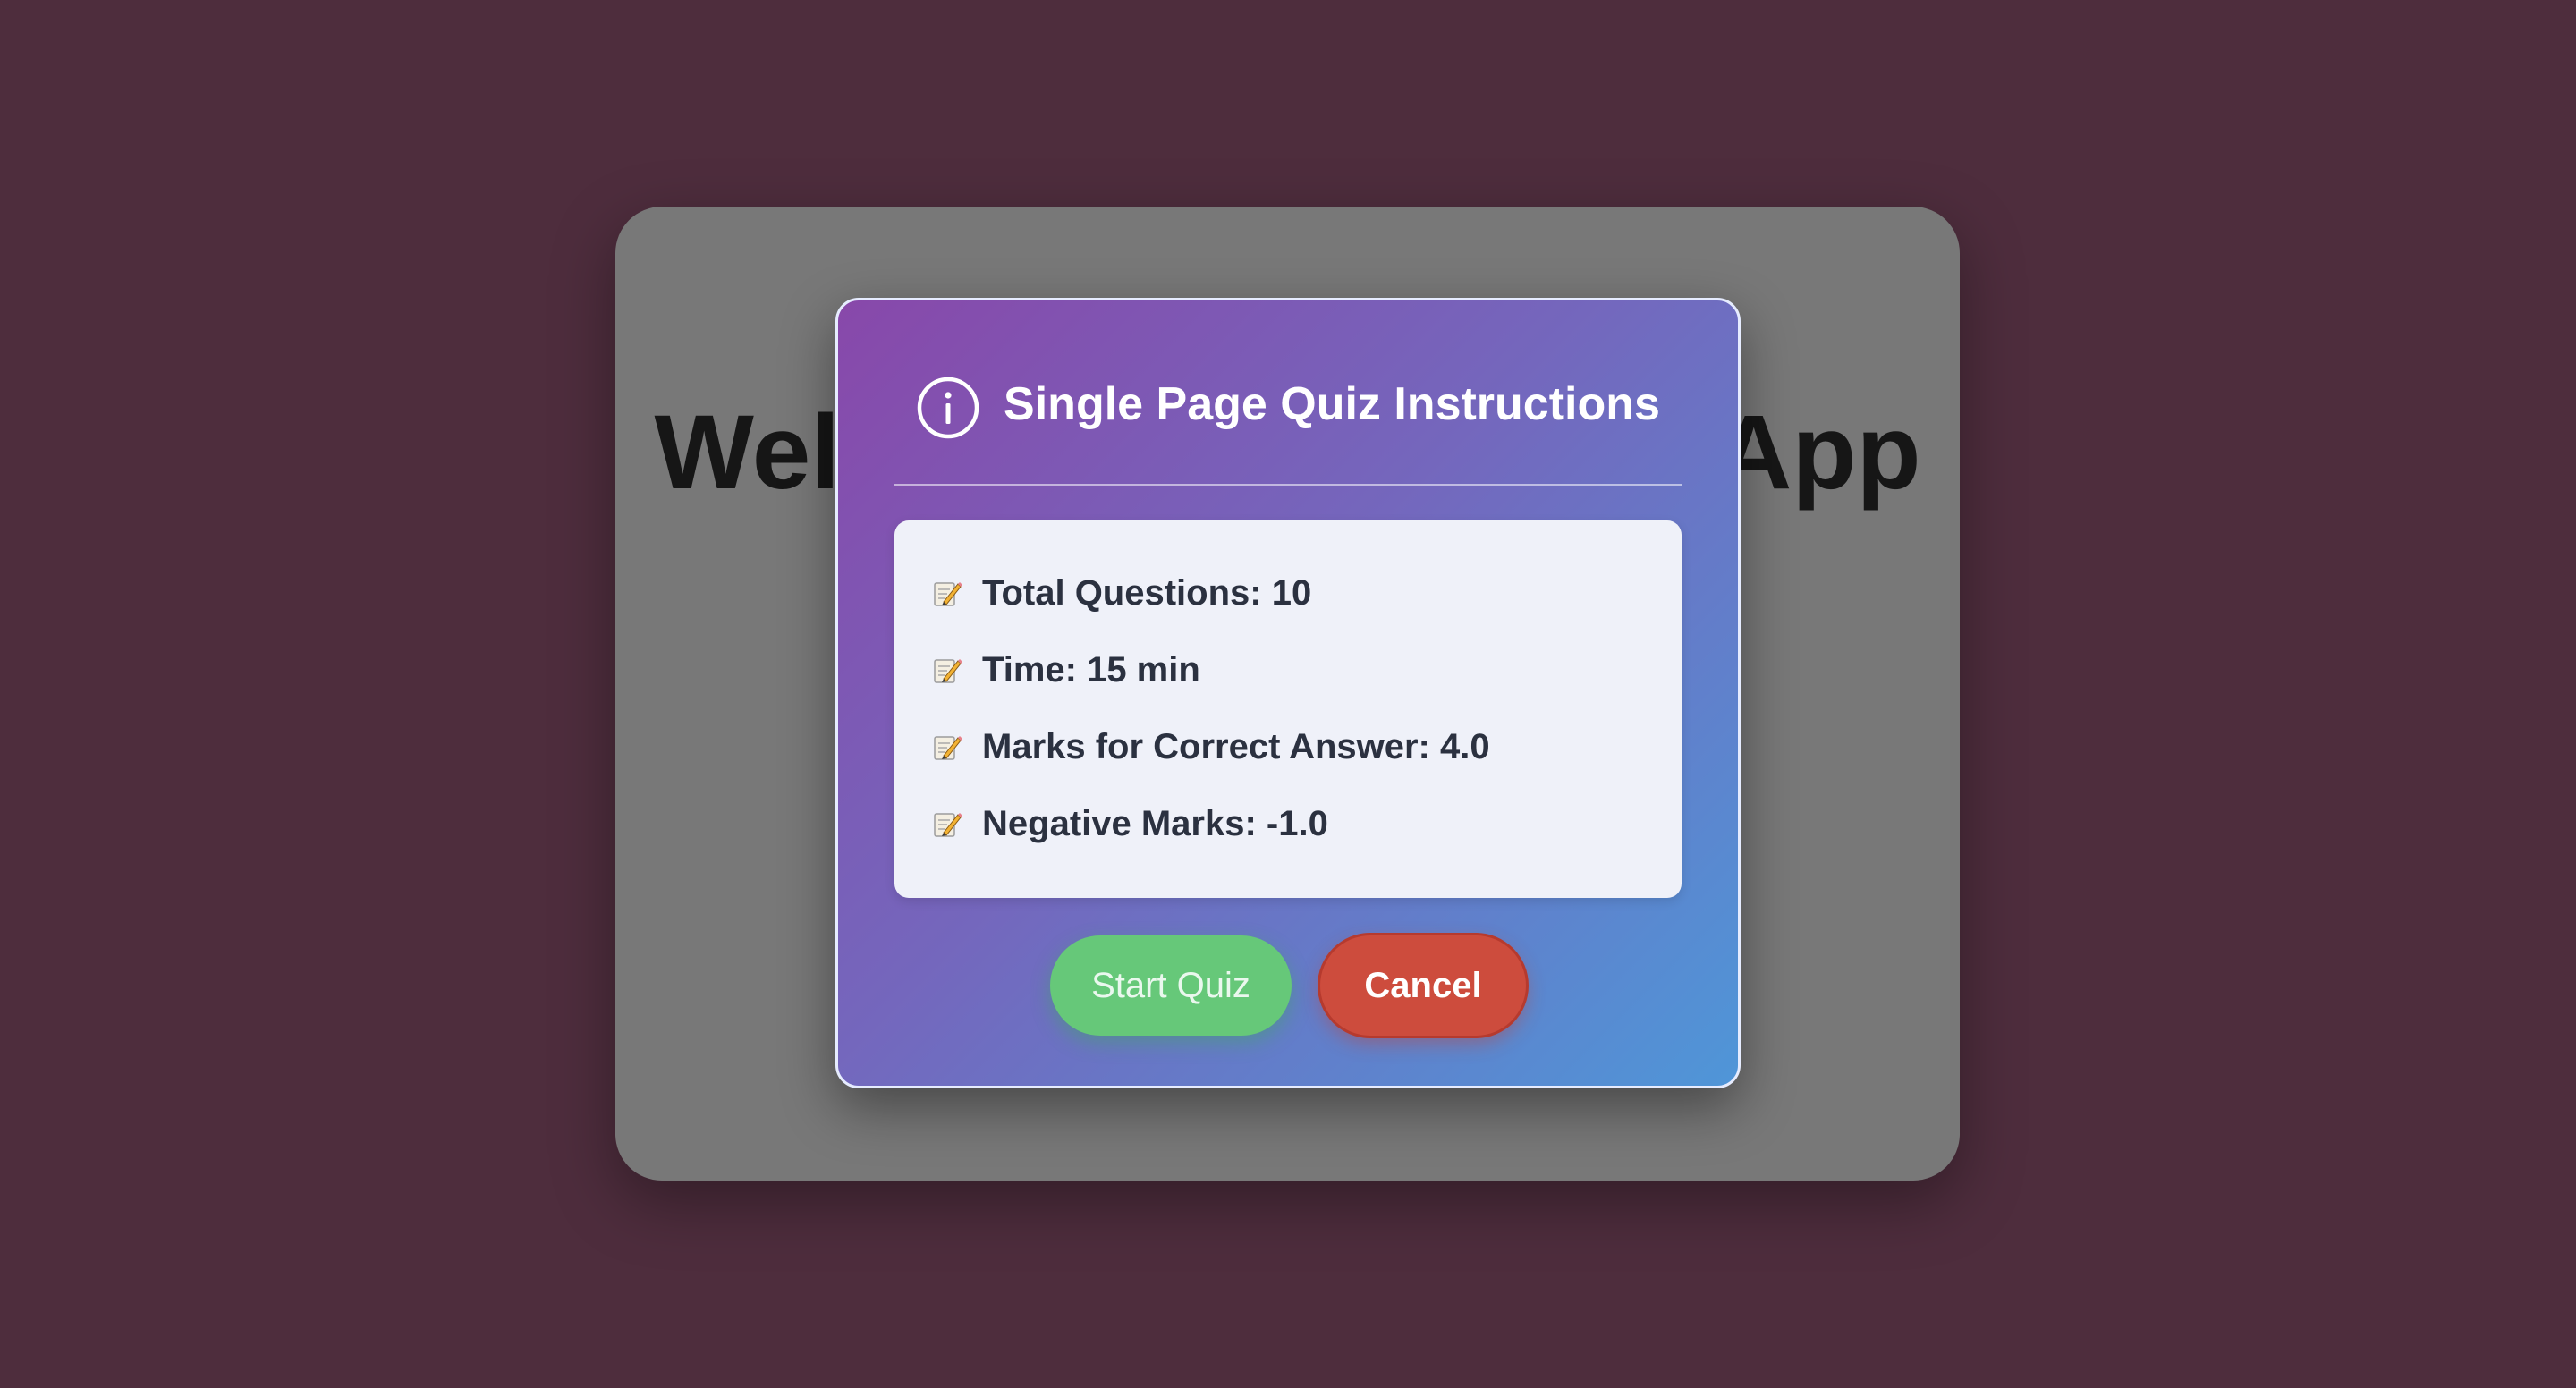  I want to click on modal-title: Single Page Quiz Instructions, so click(1332, 404).